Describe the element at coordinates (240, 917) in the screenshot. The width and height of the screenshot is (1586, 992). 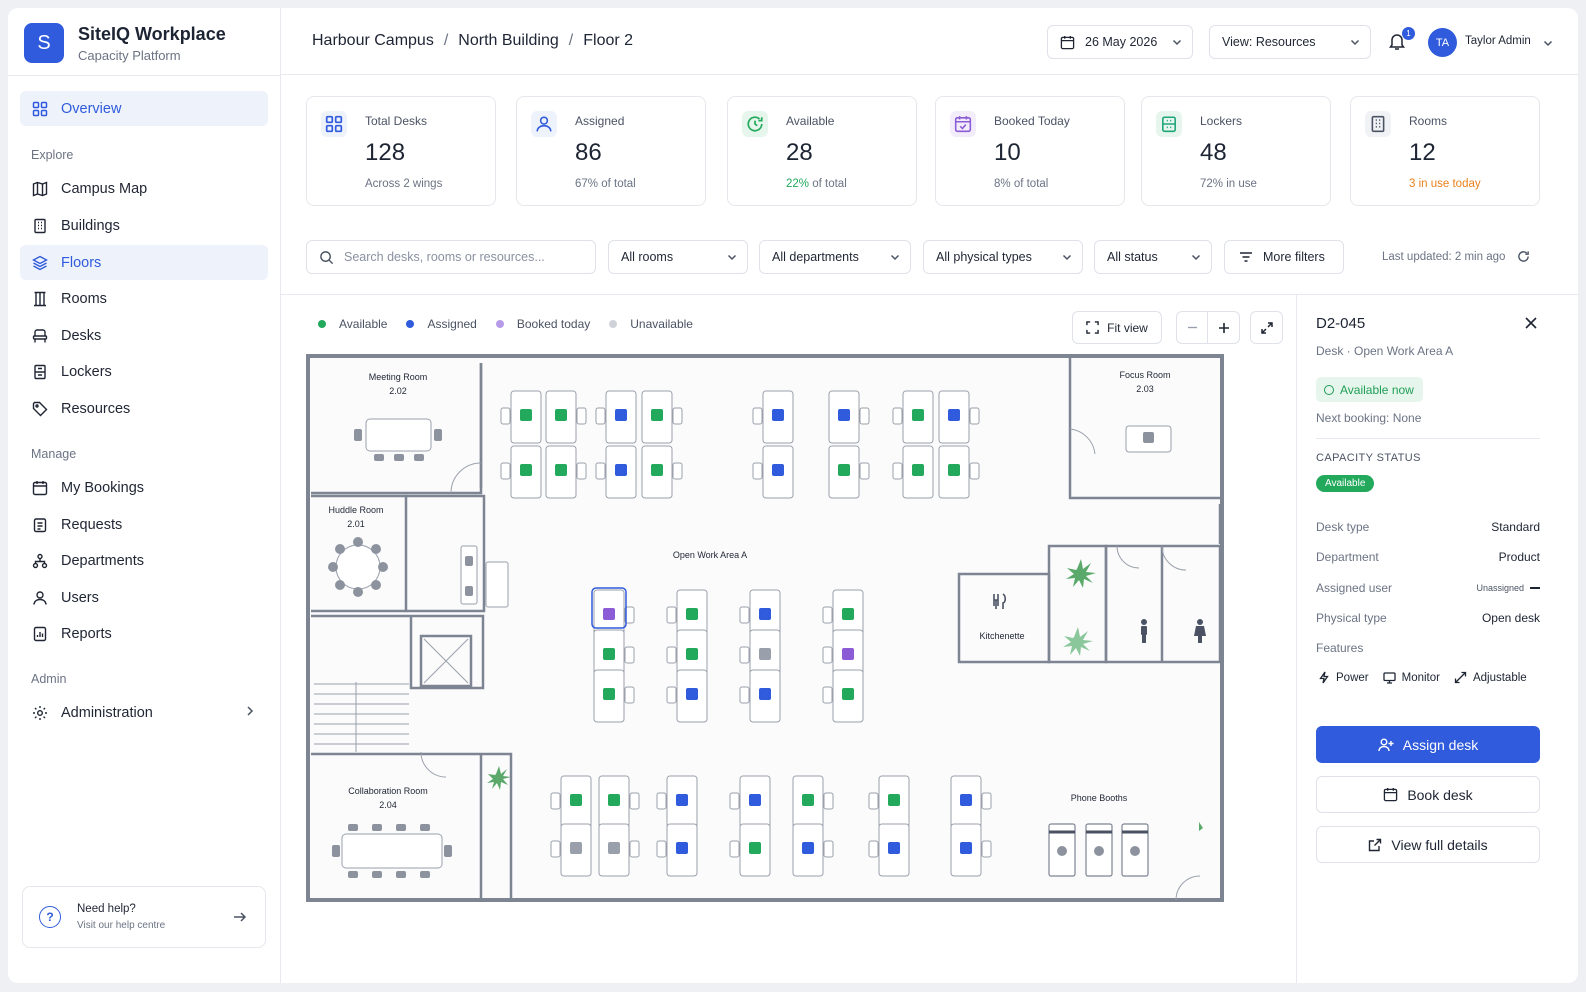
I see `arrow-right-icon` at that location.